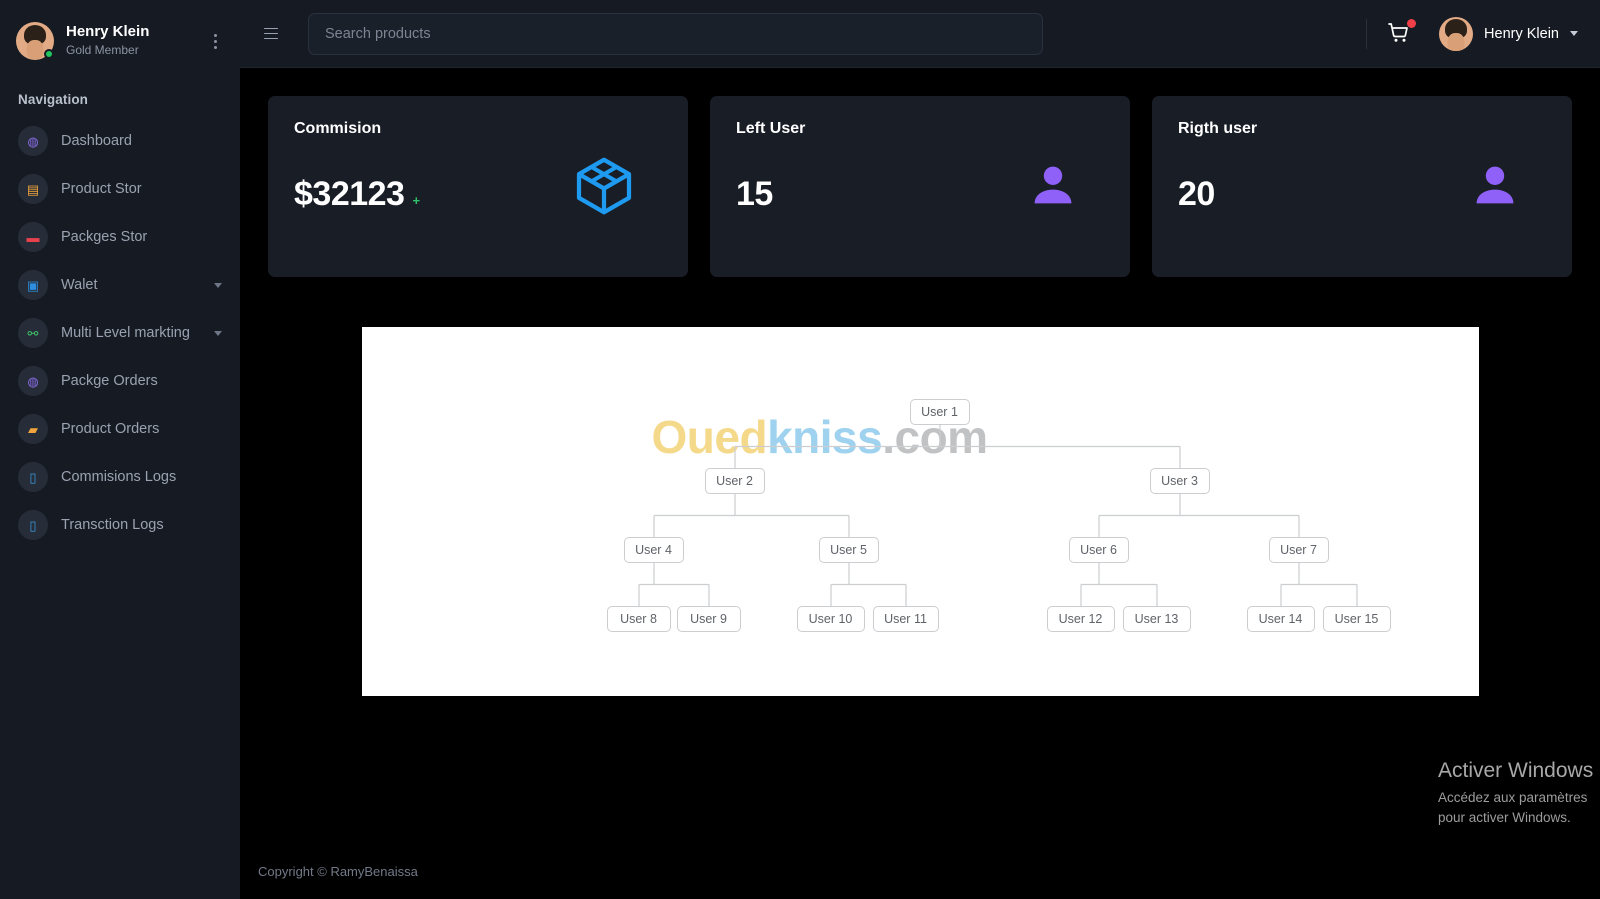 The width and height of the screenshot is (1600, 899). Describe the element at coordinates (638, 619) in the screenshot. I see `tree-node: User 8` at that location.